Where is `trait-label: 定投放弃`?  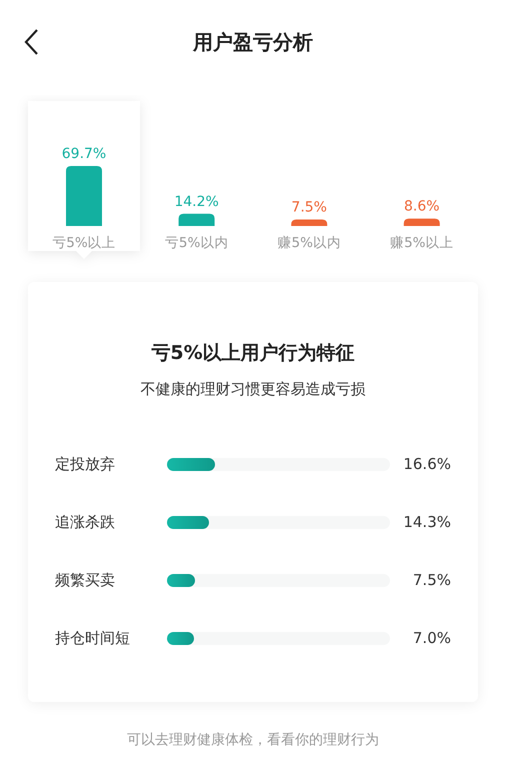
trait-label: 定投放弃 is located at coordinates (85, 464).